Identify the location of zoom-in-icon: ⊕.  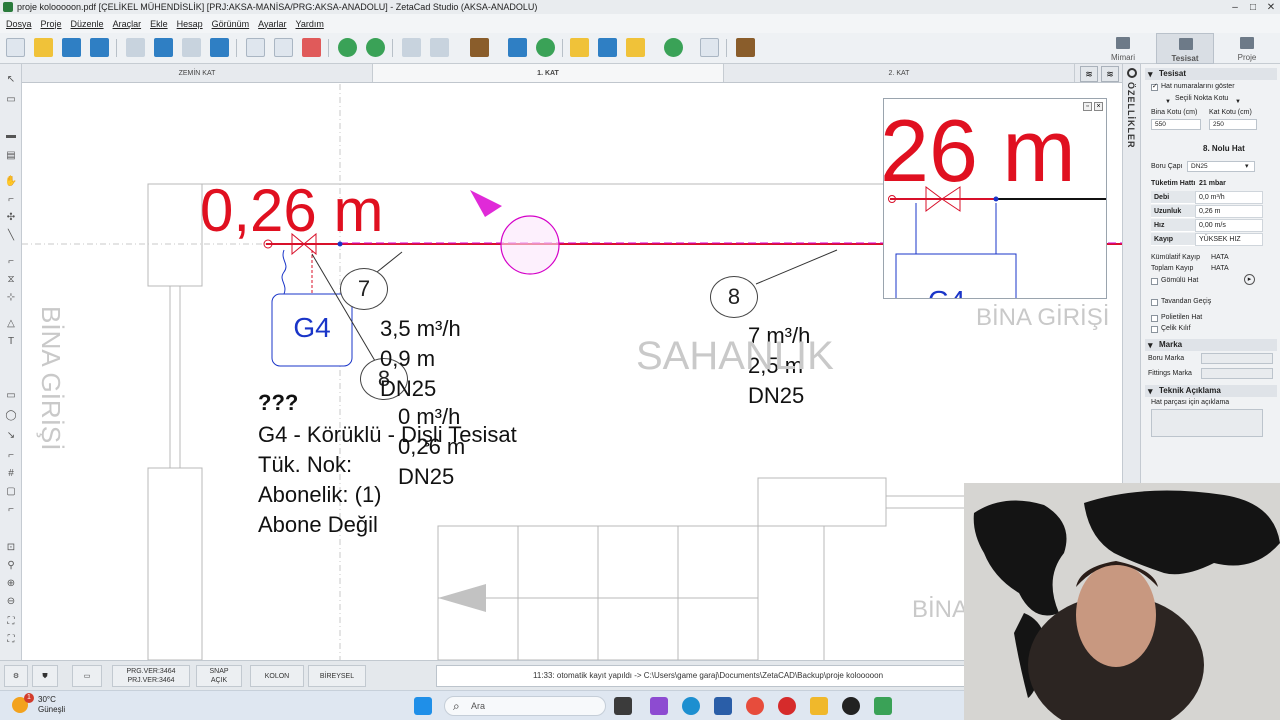
(11, 584).